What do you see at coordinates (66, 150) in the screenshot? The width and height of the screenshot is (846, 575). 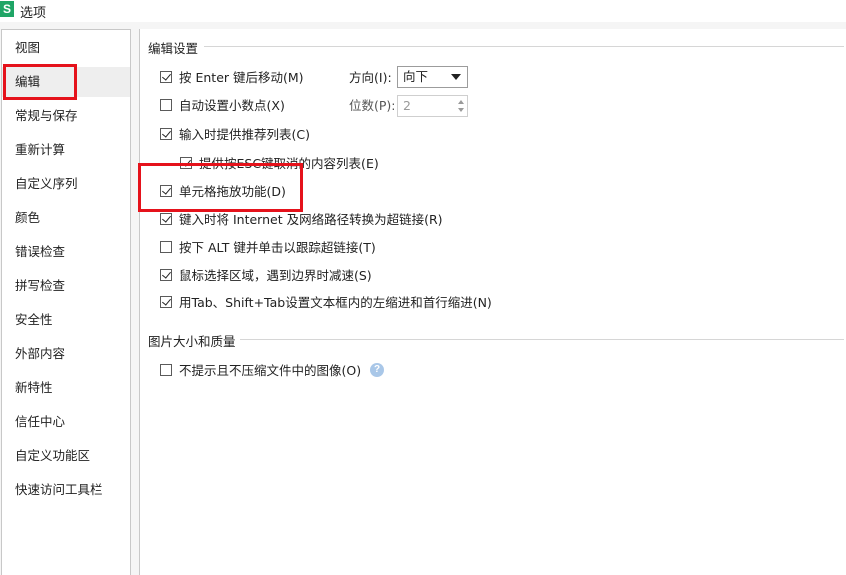 I see `sidebar-item-recalculate: 重新计算` at bounding box center [66, 150].